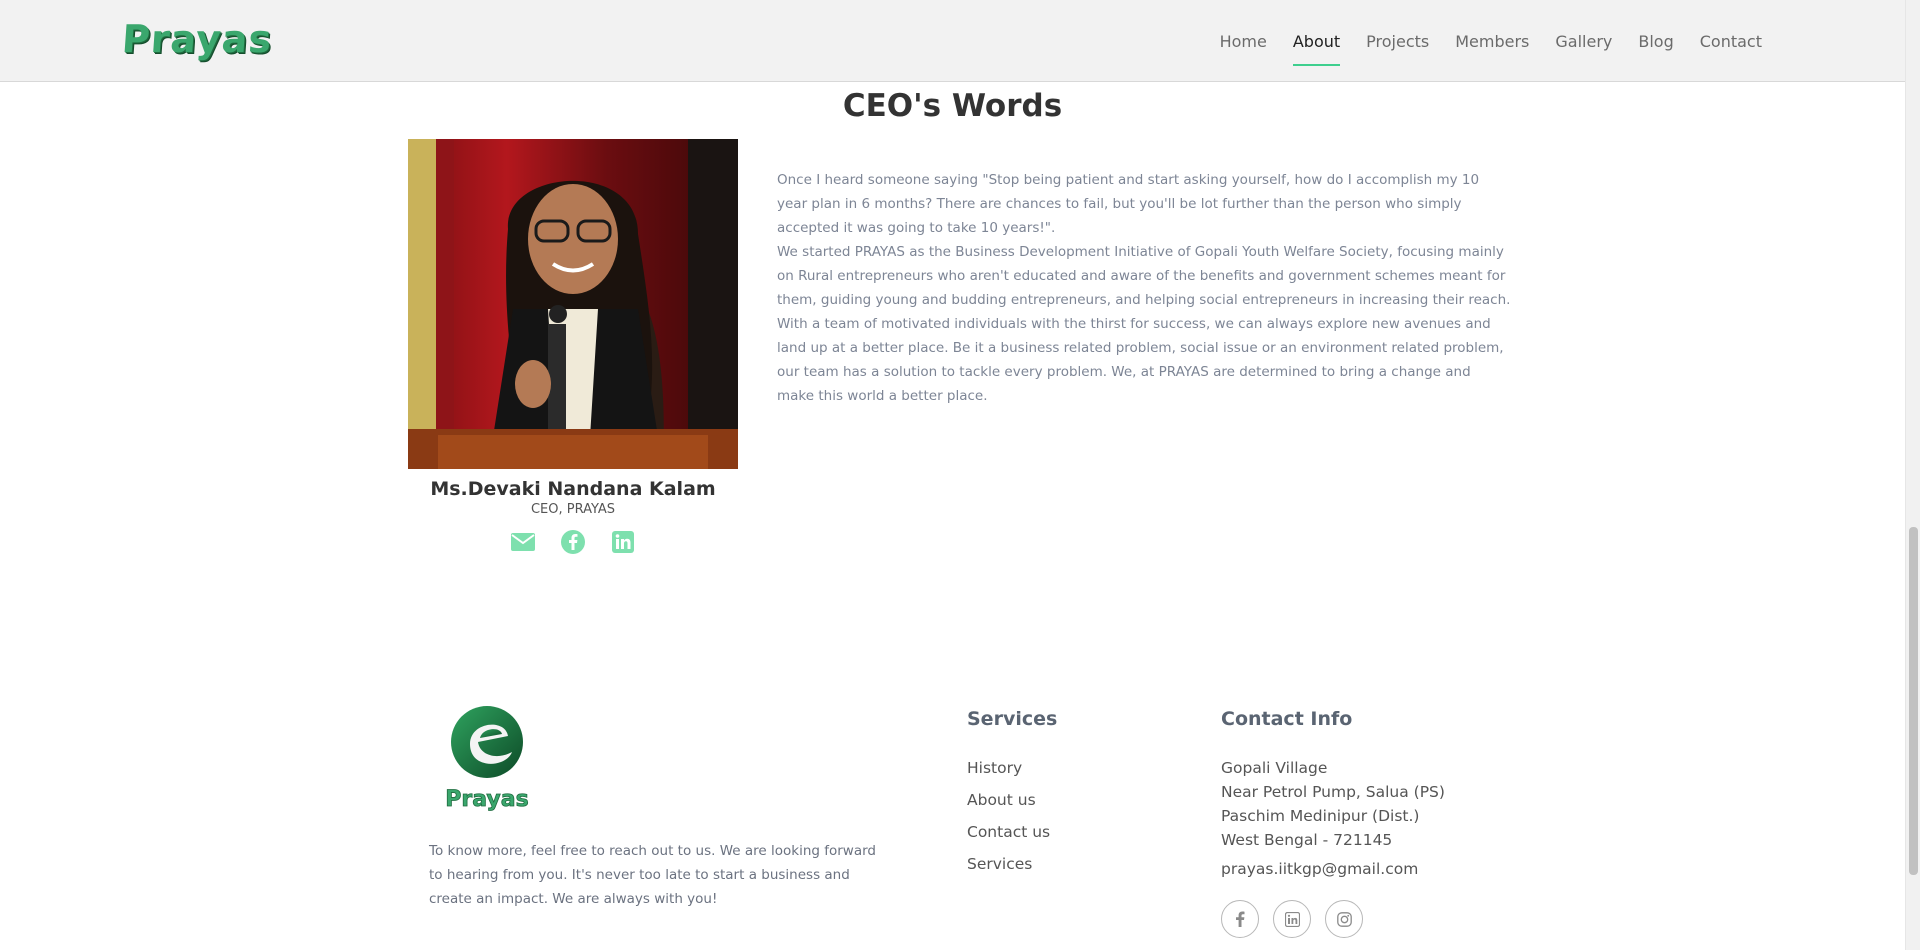  Describe the element at coordinates (1912, 475) in the screenshot. I see `page-scrollbar` at that location.